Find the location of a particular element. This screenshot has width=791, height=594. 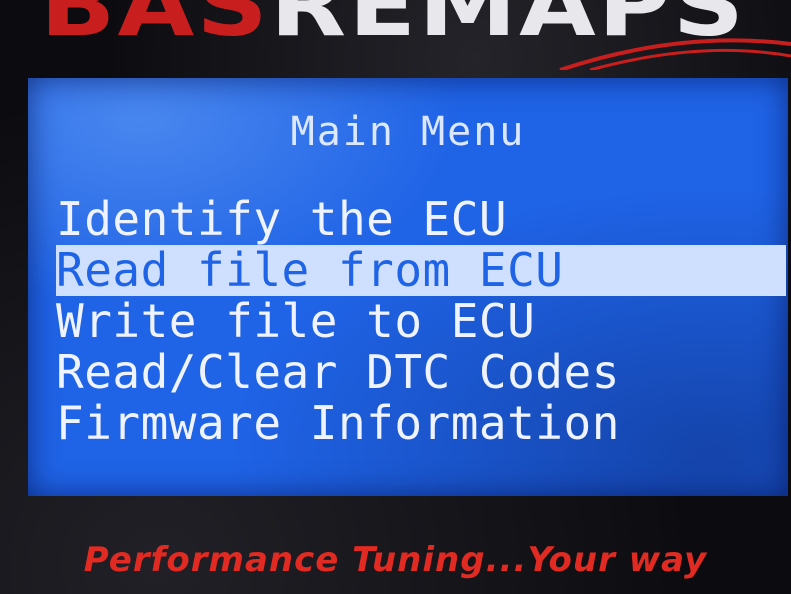

page-title: Main Menu is located at coordinates (408, 132).